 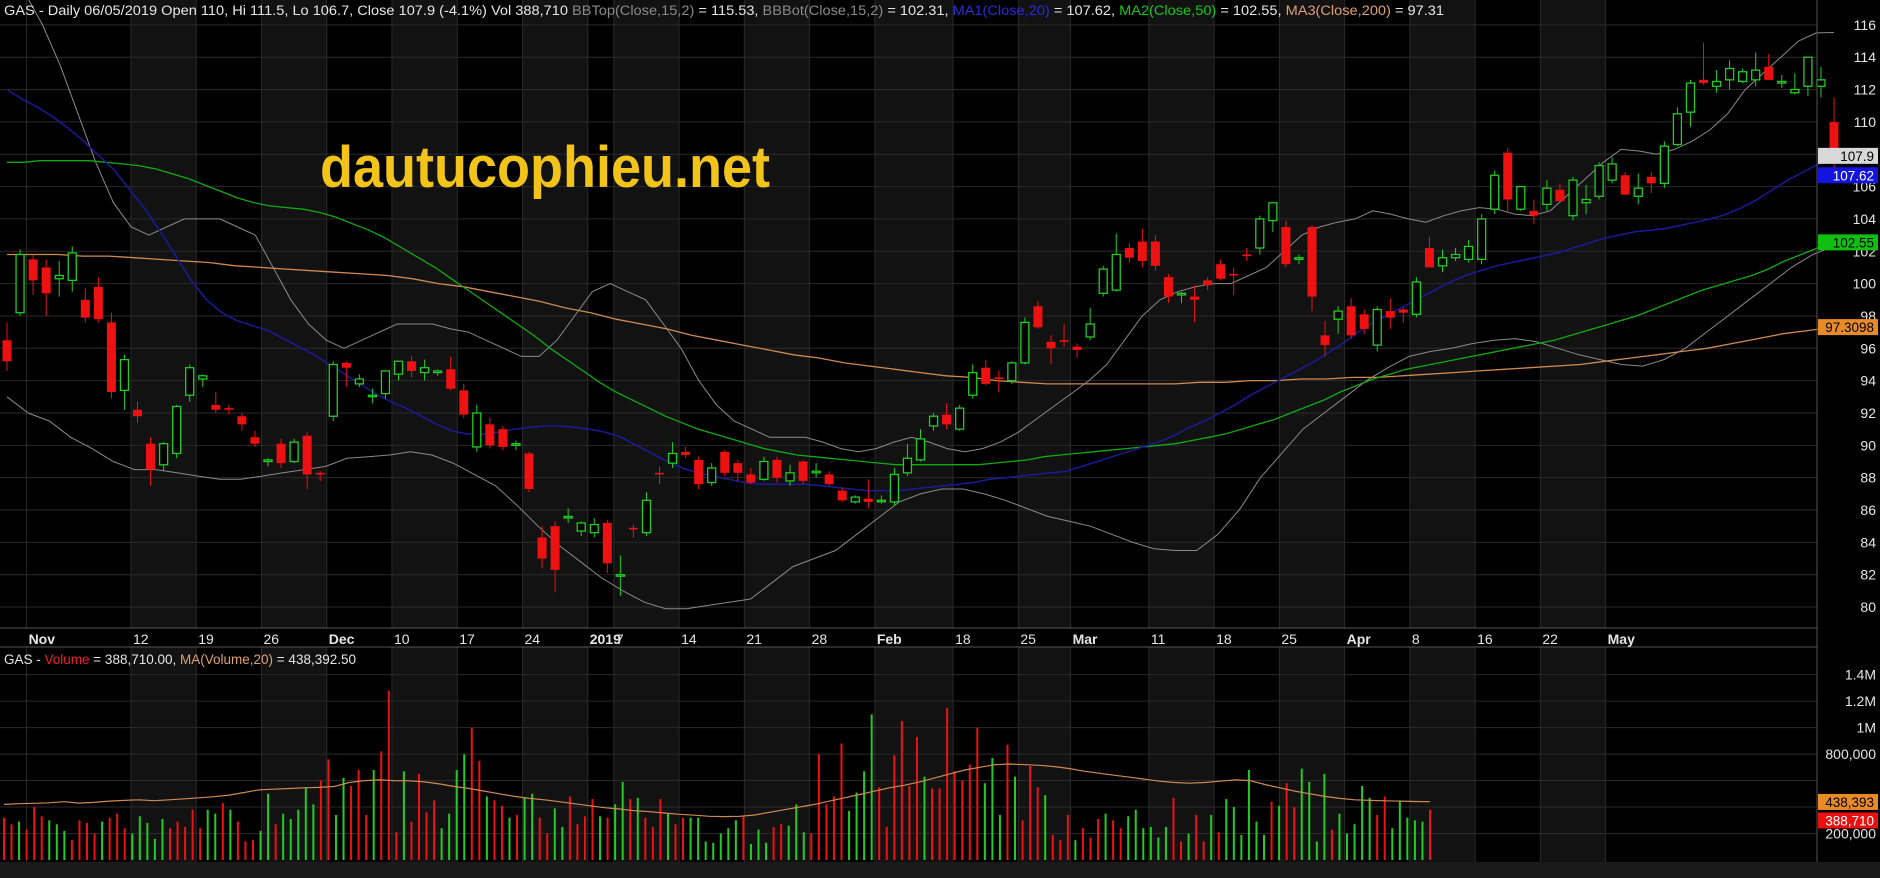 I want to click on legend-ma3-value: = 97.31, so click(x=1417, y=10).